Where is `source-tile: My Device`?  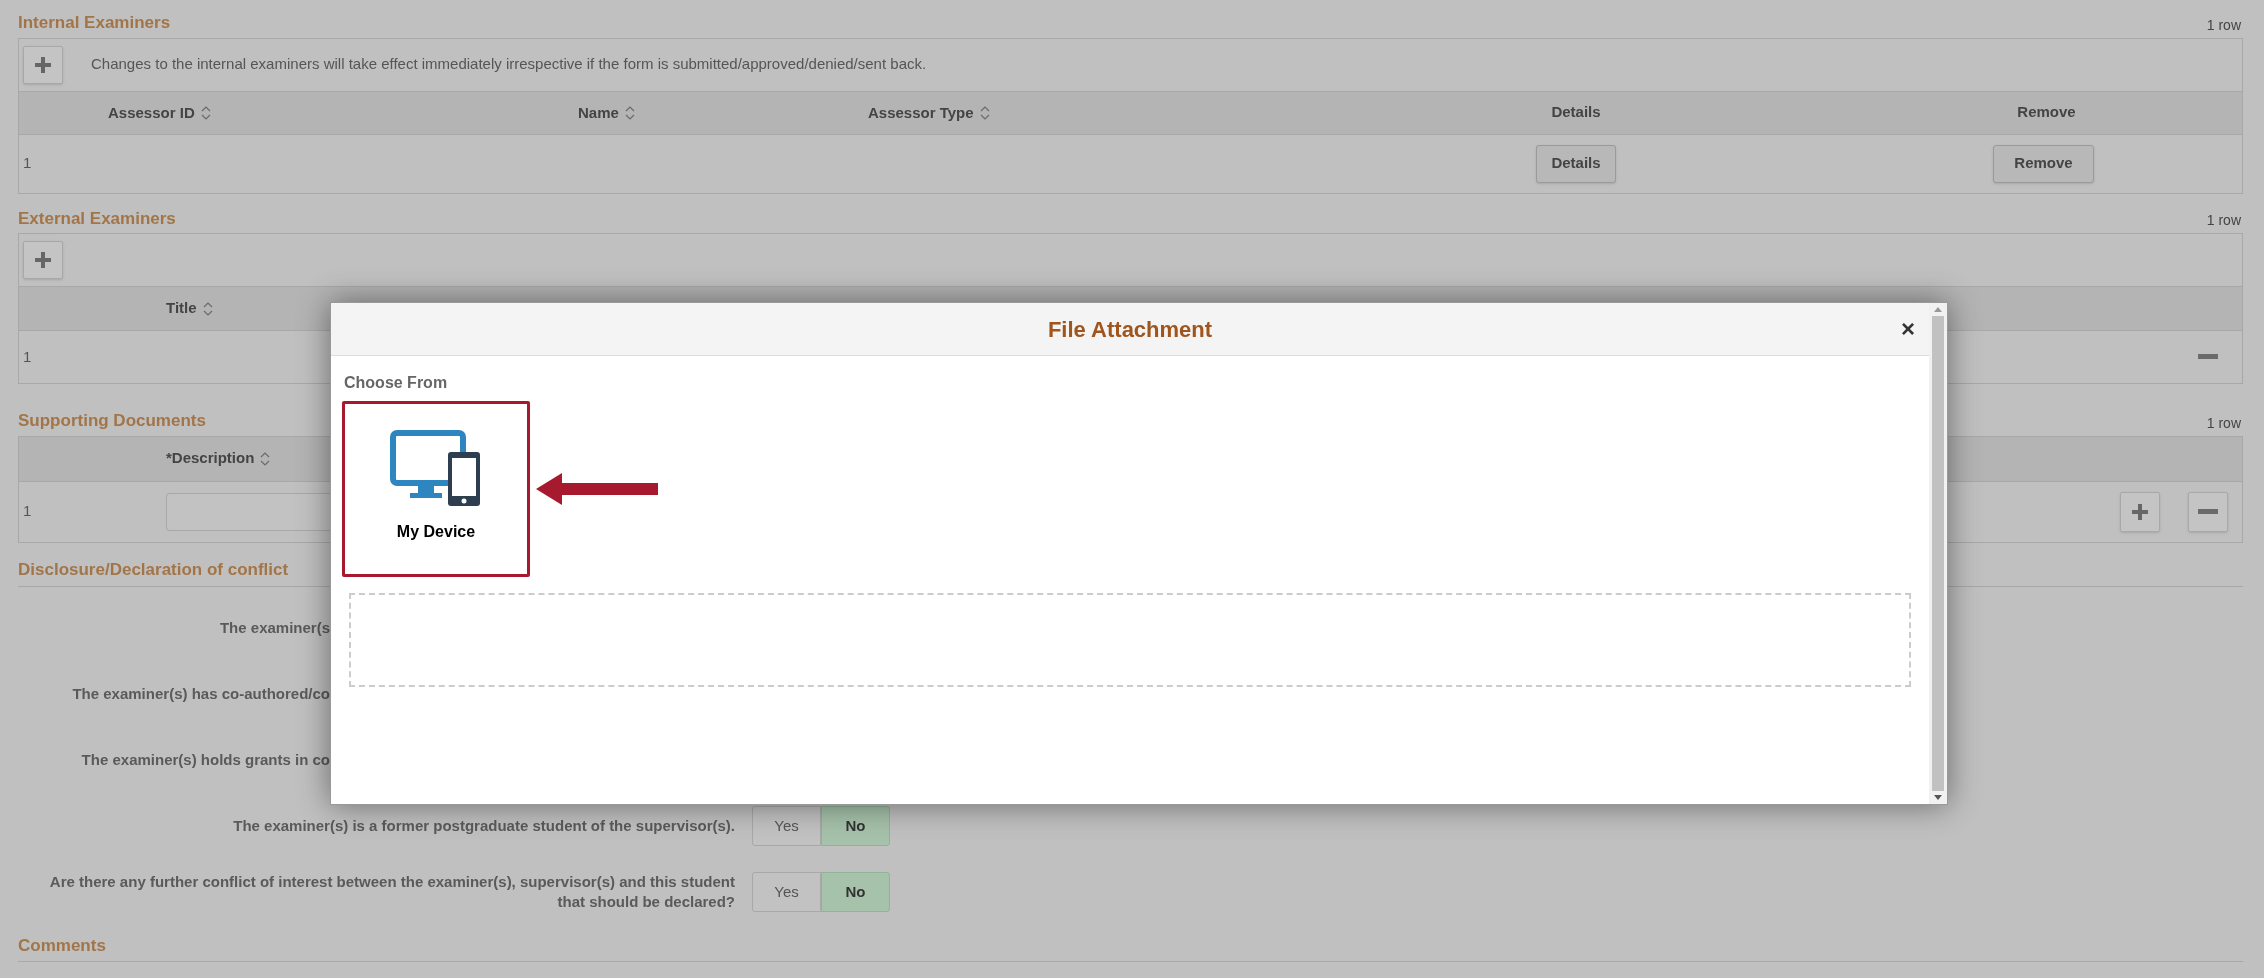 source-tile: My Device is located at coordinates (436, 489).